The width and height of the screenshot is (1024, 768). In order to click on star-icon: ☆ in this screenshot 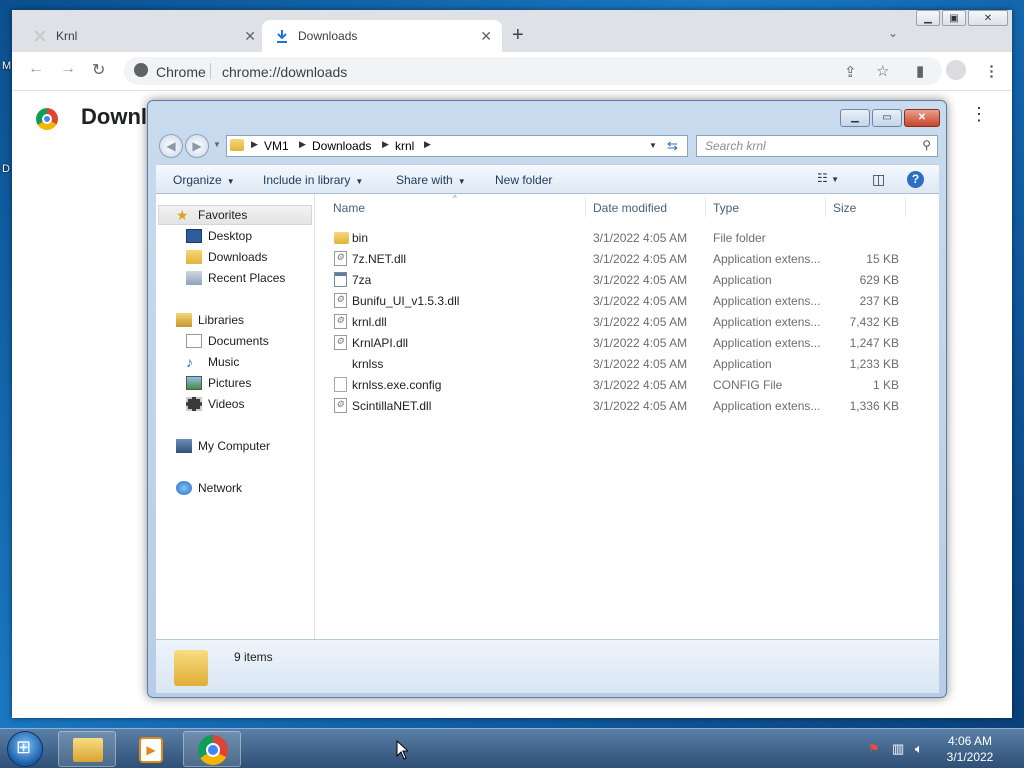, I will do `click(882, 71)`.